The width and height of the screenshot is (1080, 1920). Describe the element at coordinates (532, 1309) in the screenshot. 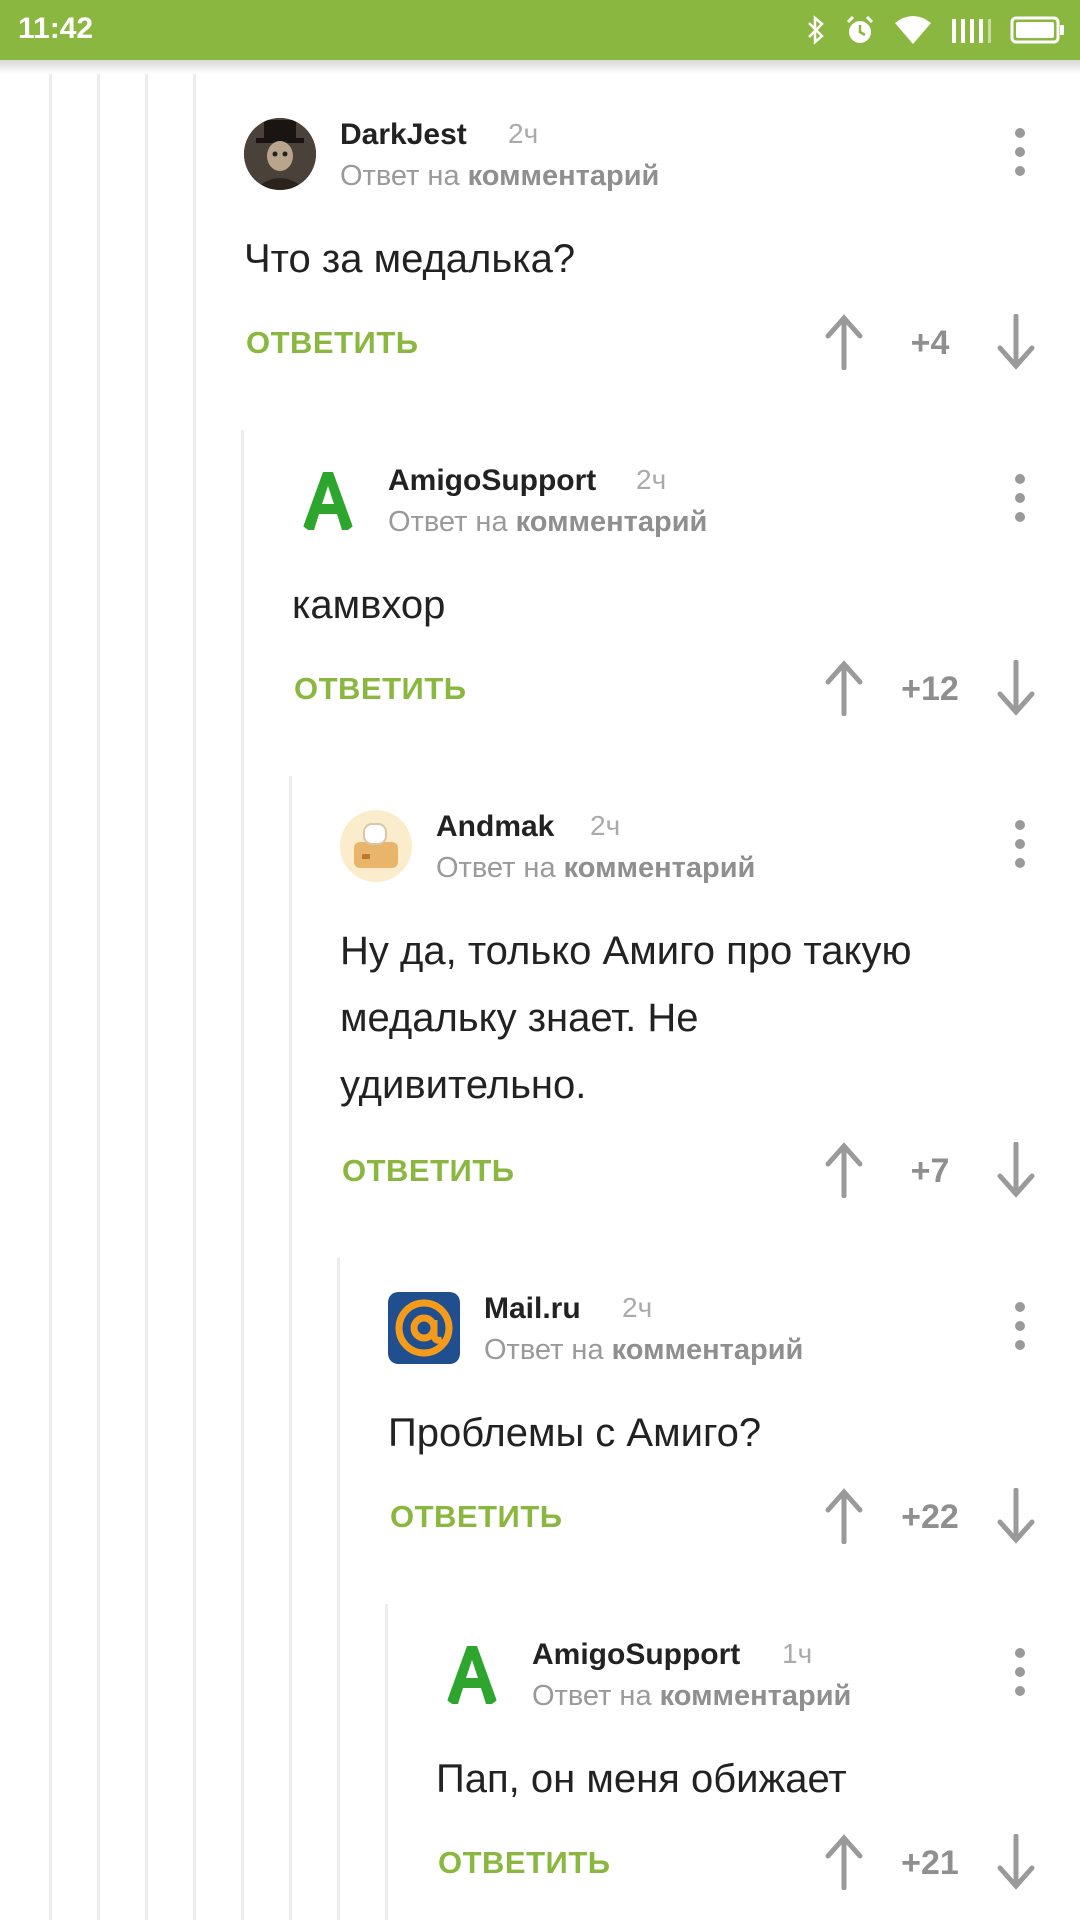

I see `author-name: Mail.ru` at that location.